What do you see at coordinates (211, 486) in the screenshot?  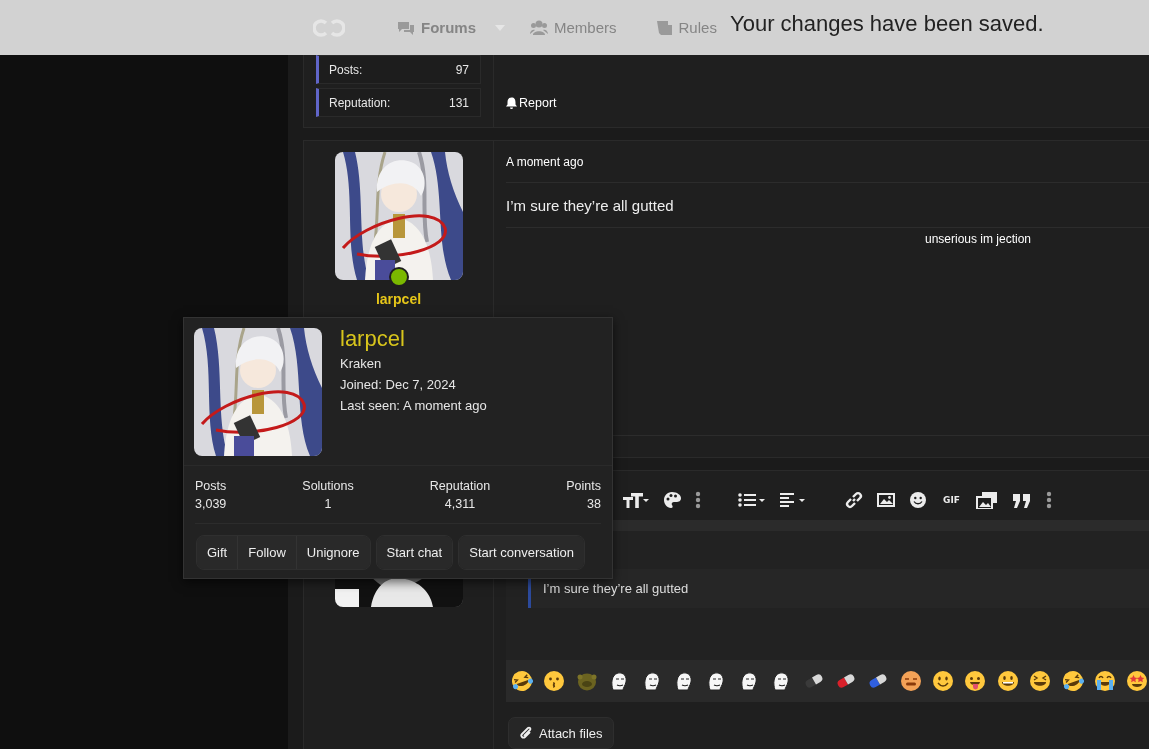 I see `stat-label: Posts` at bounding box center [211, 486].